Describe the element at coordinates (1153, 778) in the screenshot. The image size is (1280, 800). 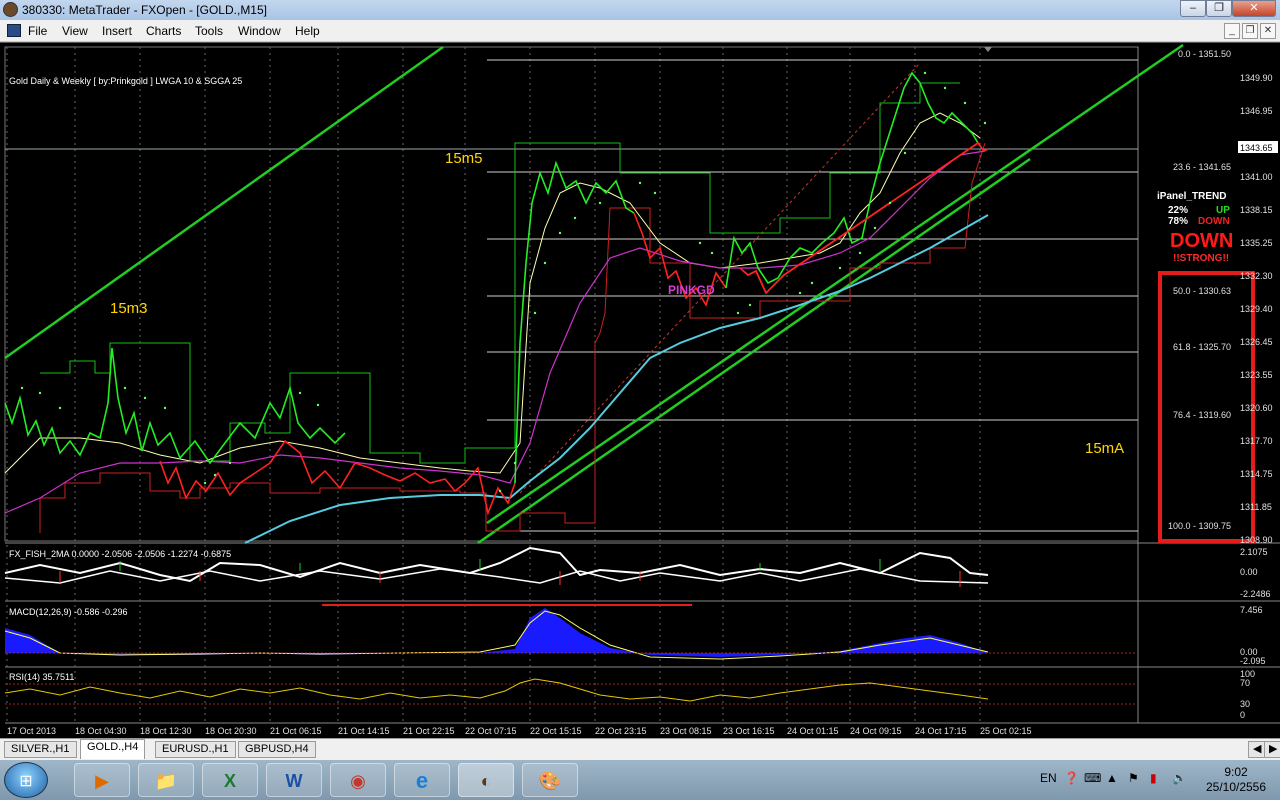
I see `network-tray-icon: ▮` at that location.